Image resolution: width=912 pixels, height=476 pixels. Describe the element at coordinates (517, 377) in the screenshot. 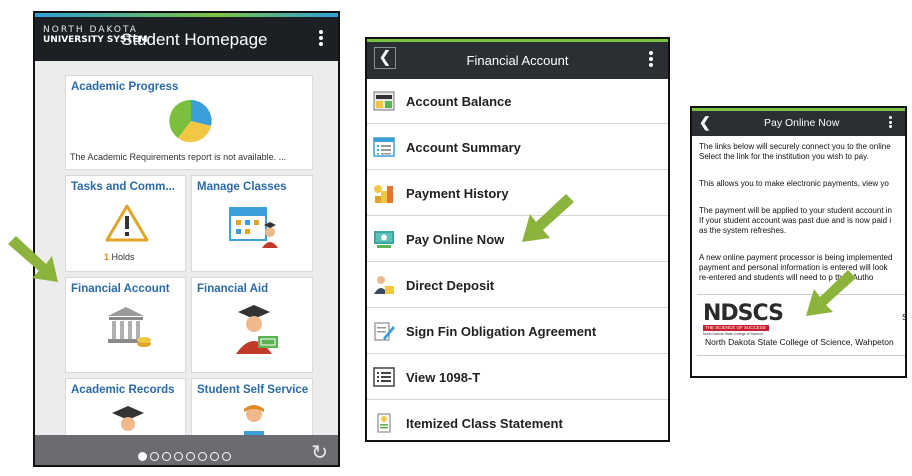

I see `menu-item-view-1098t: View 1098-T` at that location.